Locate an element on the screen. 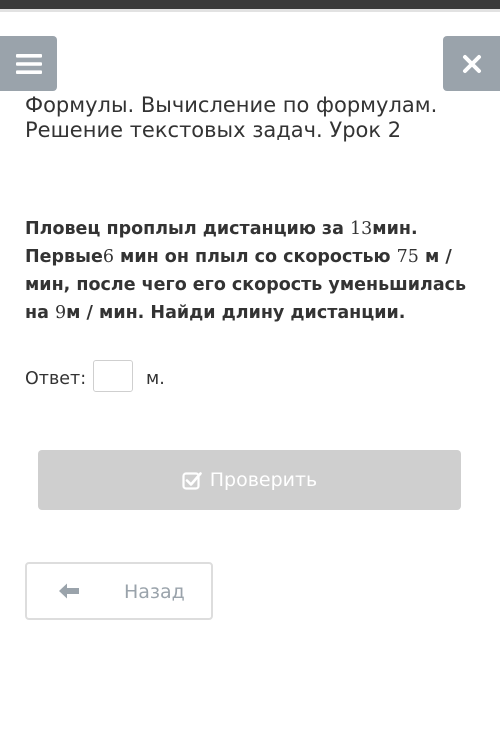  arrow-left-icon is located at coordinates (69, 591).